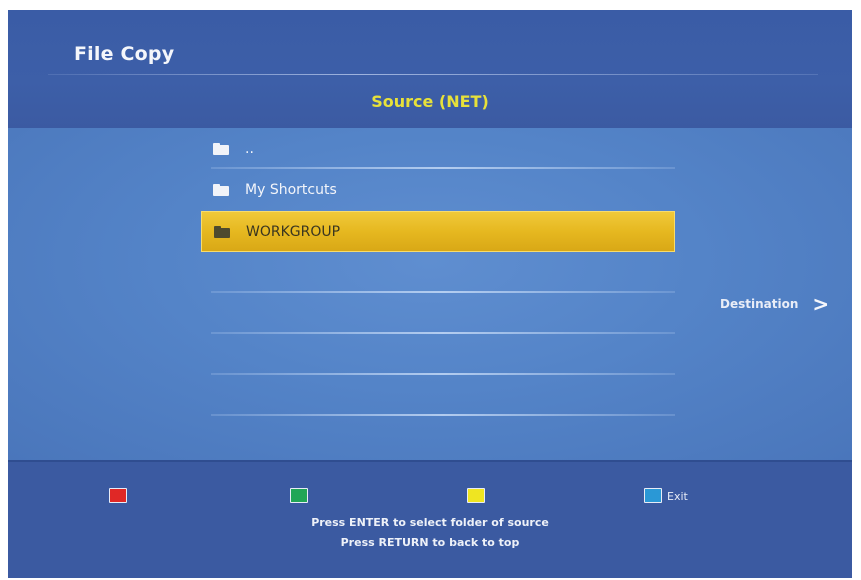 This screenshot has height=580, width=861. I want to click on title-divider, so click(433, 74).